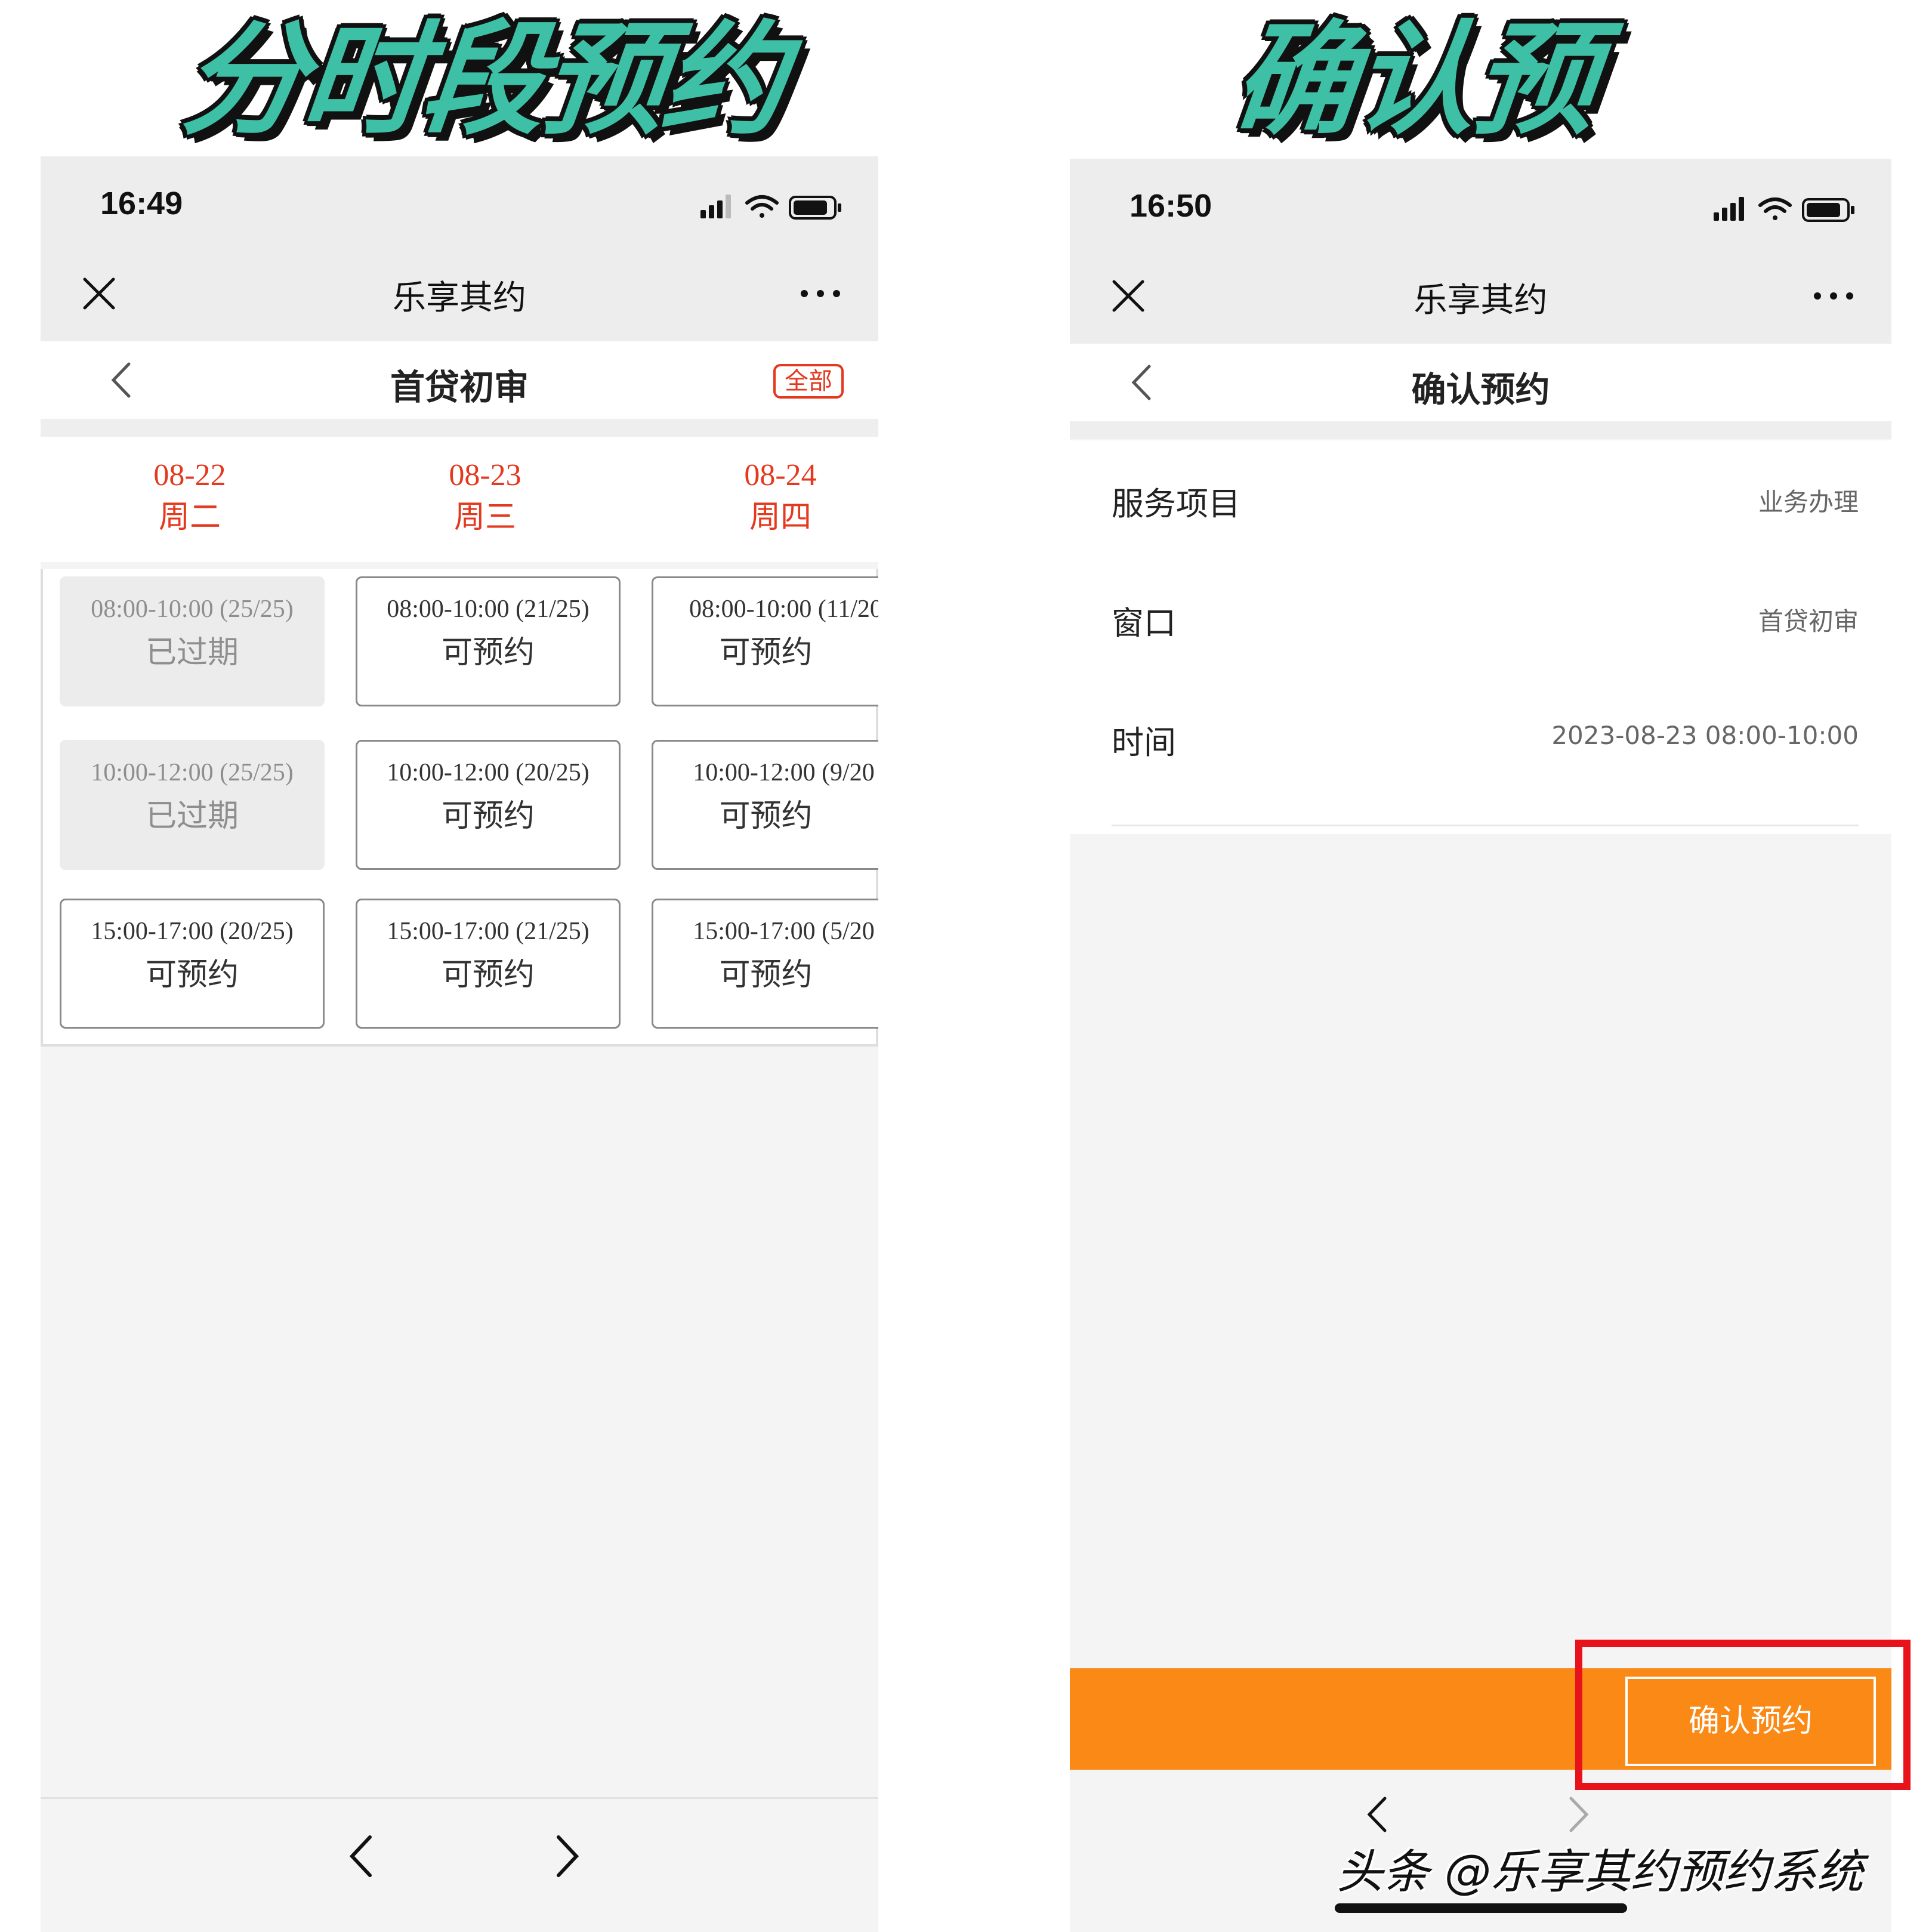  I want to click on slot-range: 15:00-17:00 (5/20, so click(784, 931).